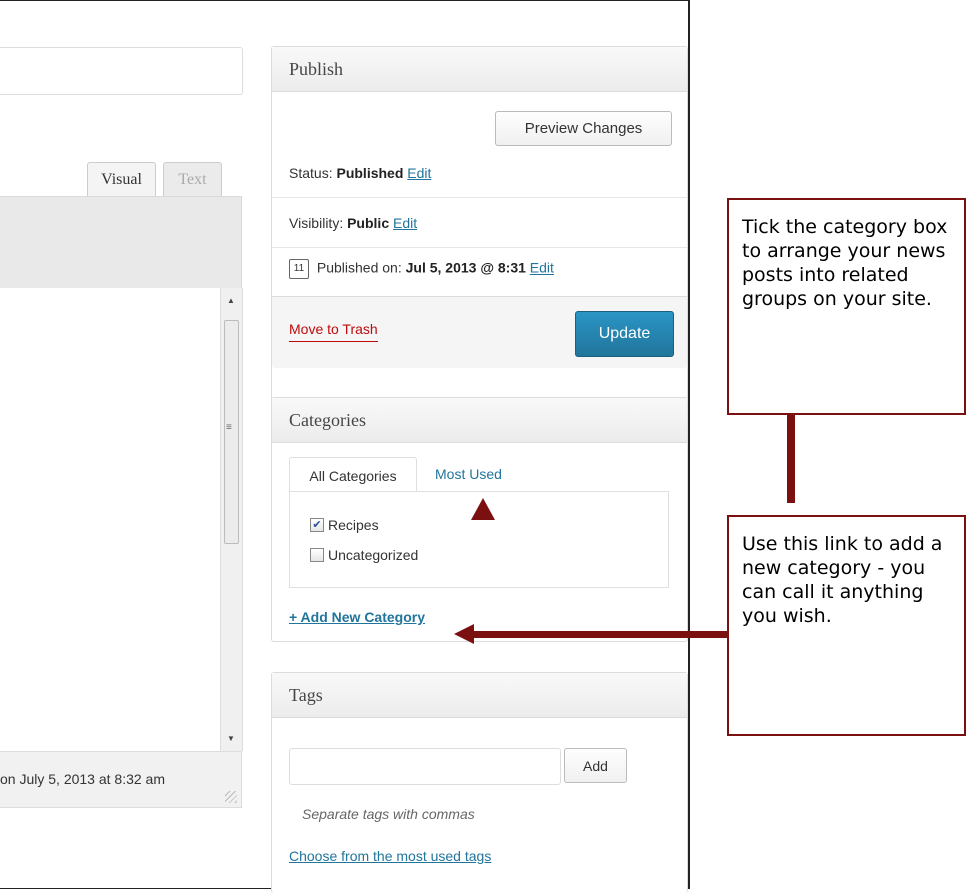 The height and width of the screenshot is (893, 968). Describe the element at coordinates (479, 695) in the screenshot. I see `tags-box-title: Tags` at that location.